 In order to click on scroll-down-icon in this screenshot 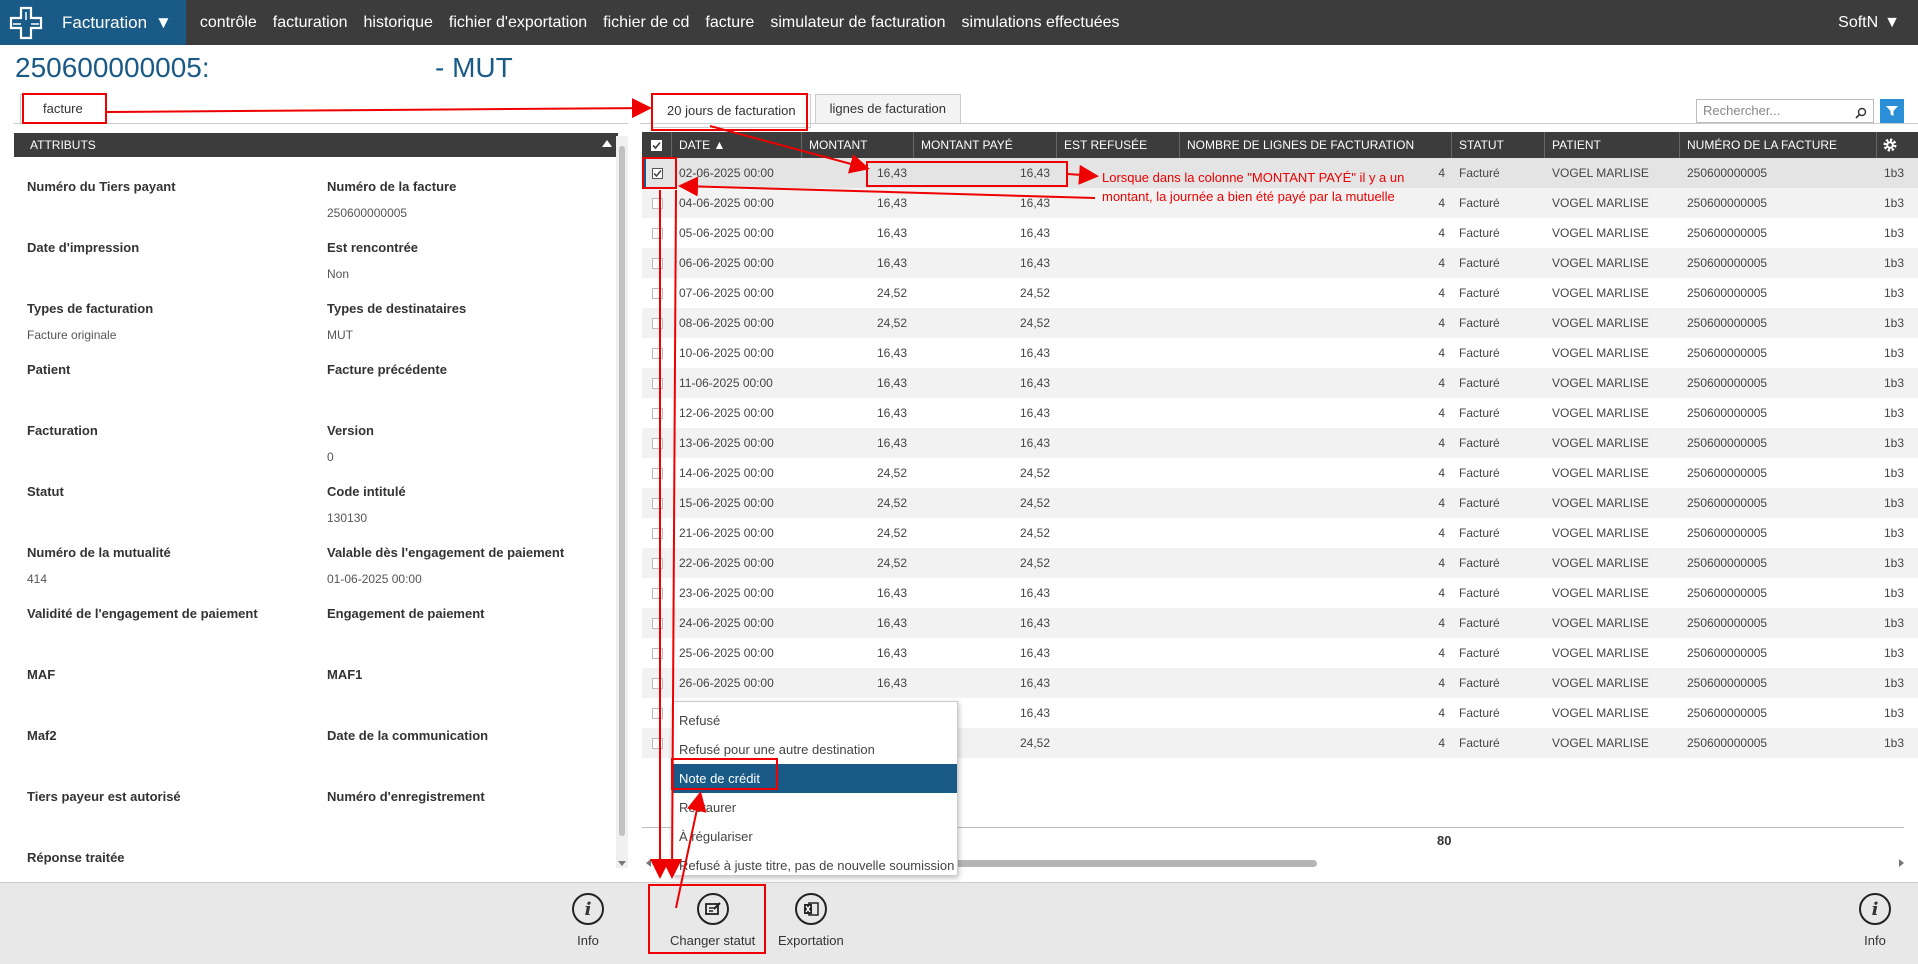, I will do `click(622, 863)`.